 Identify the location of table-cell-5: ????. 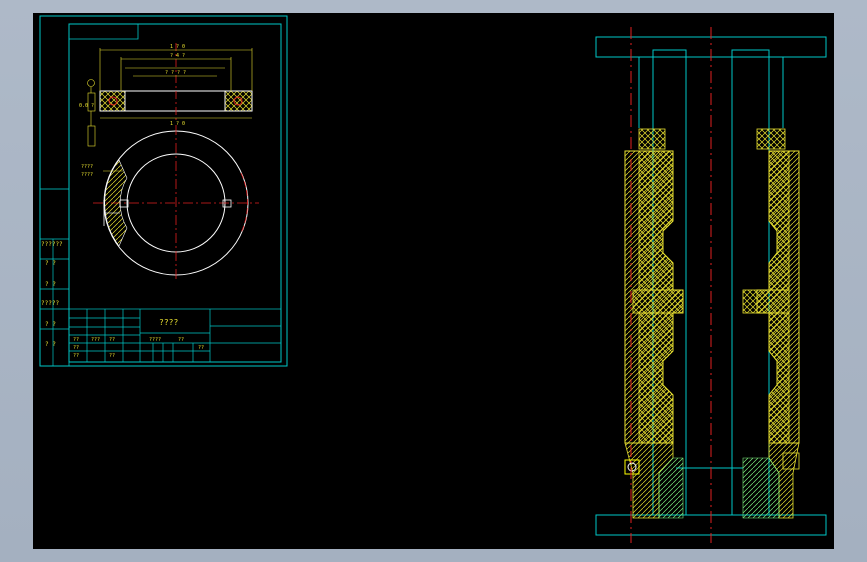
(155, 340).